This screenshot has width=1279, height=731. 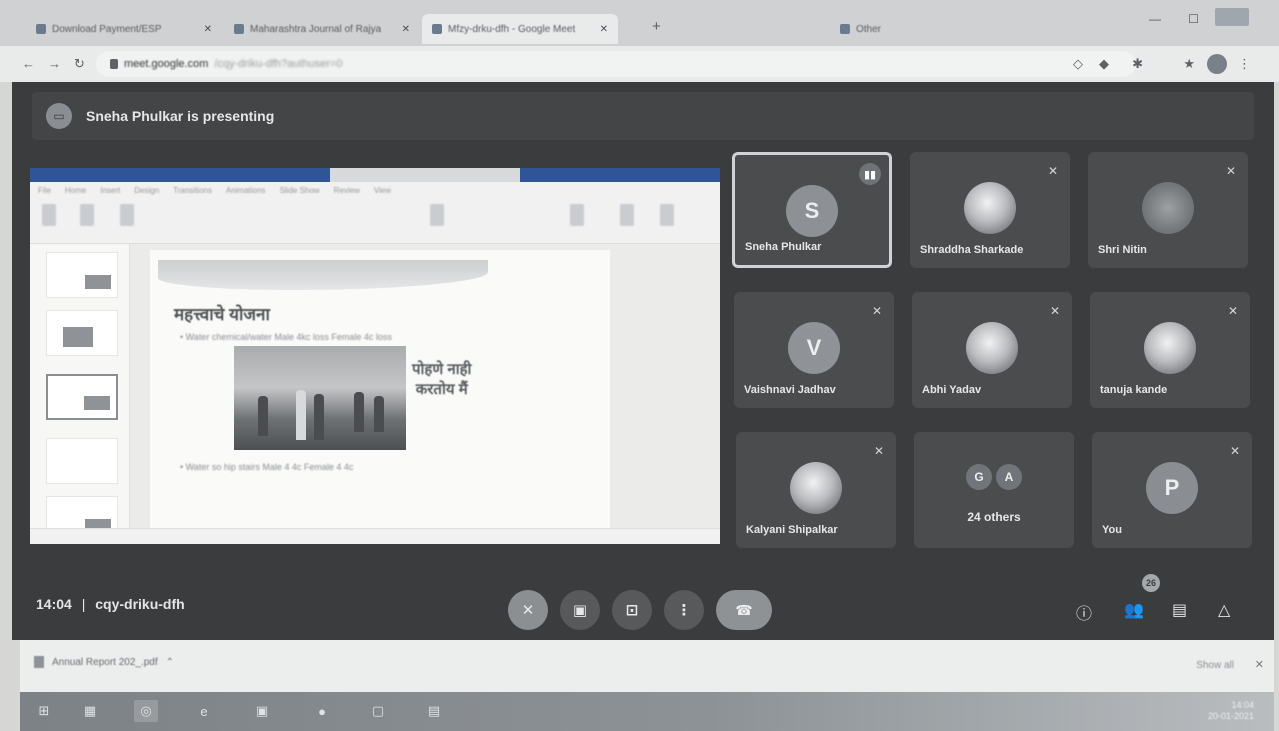 What do you see at coordinates (1170, 350) in the screenshot?
I see `participant-tile: ✕ tanuja kande` at bounding box center [1170, 350].